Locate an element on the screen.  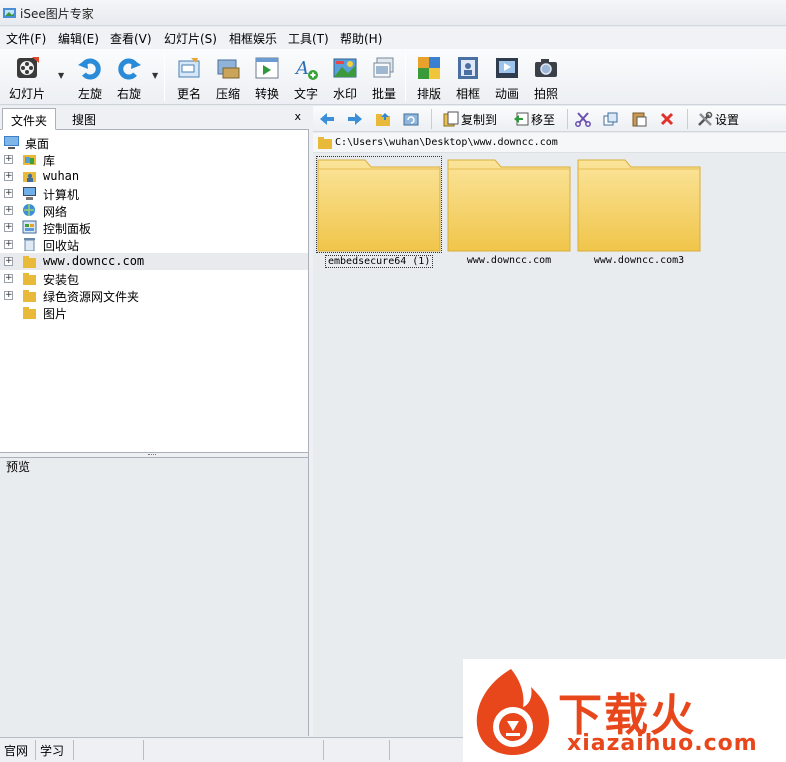
convert-icon is located at coordinates (267, 68).